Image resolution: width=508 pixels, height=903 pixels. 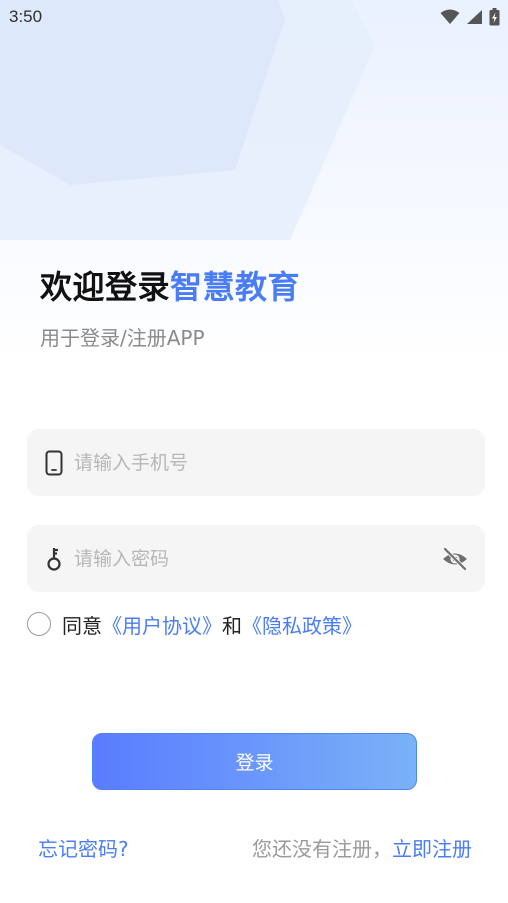 I want to click on forgot-password-link: 忘记密码?, so click(x=83, y=847).